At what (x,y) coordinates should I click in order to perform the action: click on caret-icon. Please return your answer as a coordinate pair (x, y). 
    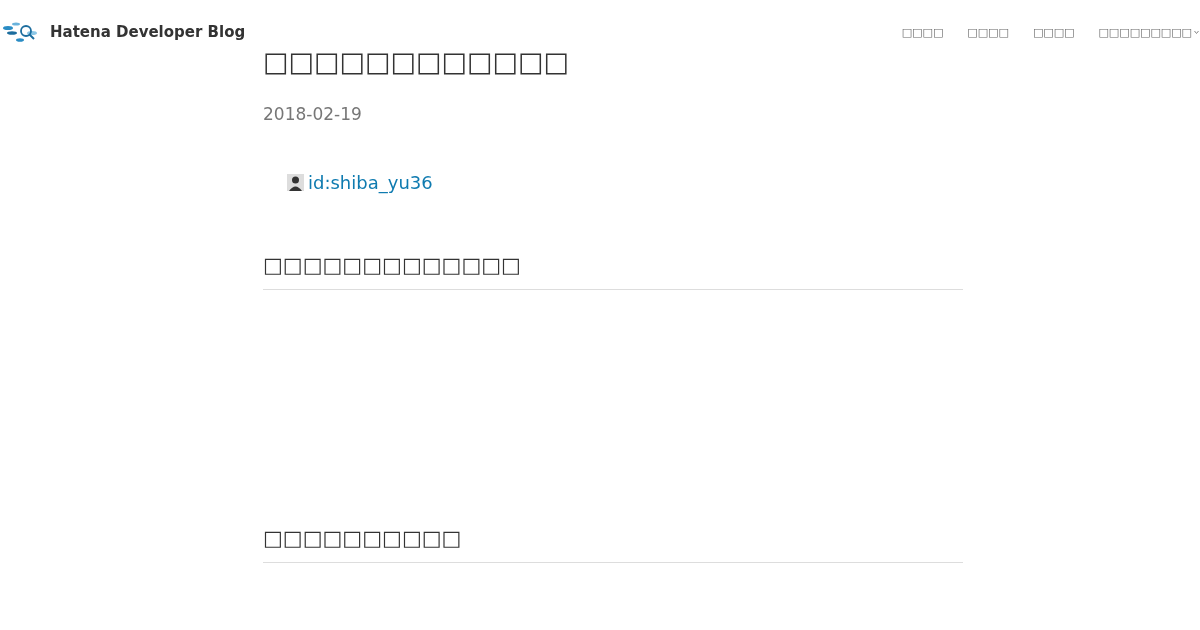
    Looking at the image, I should click on (1196, 32).